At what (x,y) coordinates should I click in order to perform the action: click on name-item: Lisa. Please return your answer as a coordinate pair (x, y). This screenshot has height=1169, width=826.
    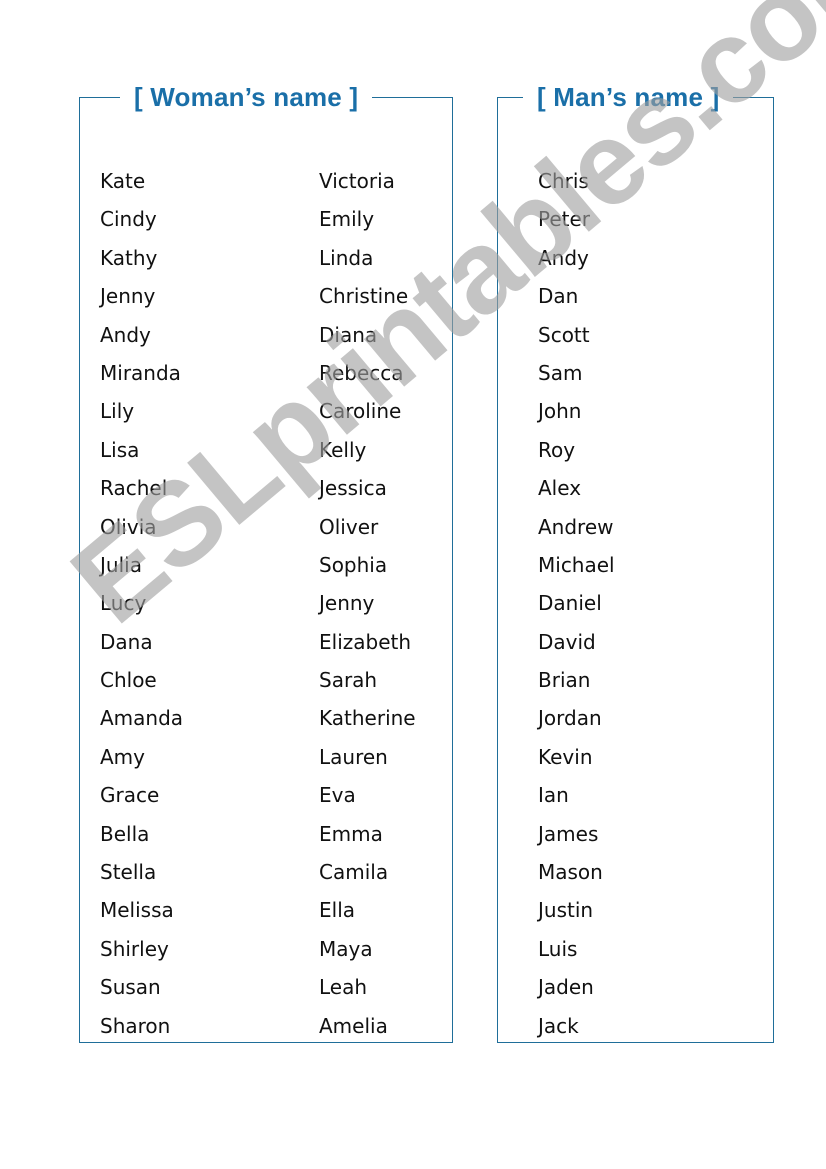
    Looking at the image, I should click on (120, 449).